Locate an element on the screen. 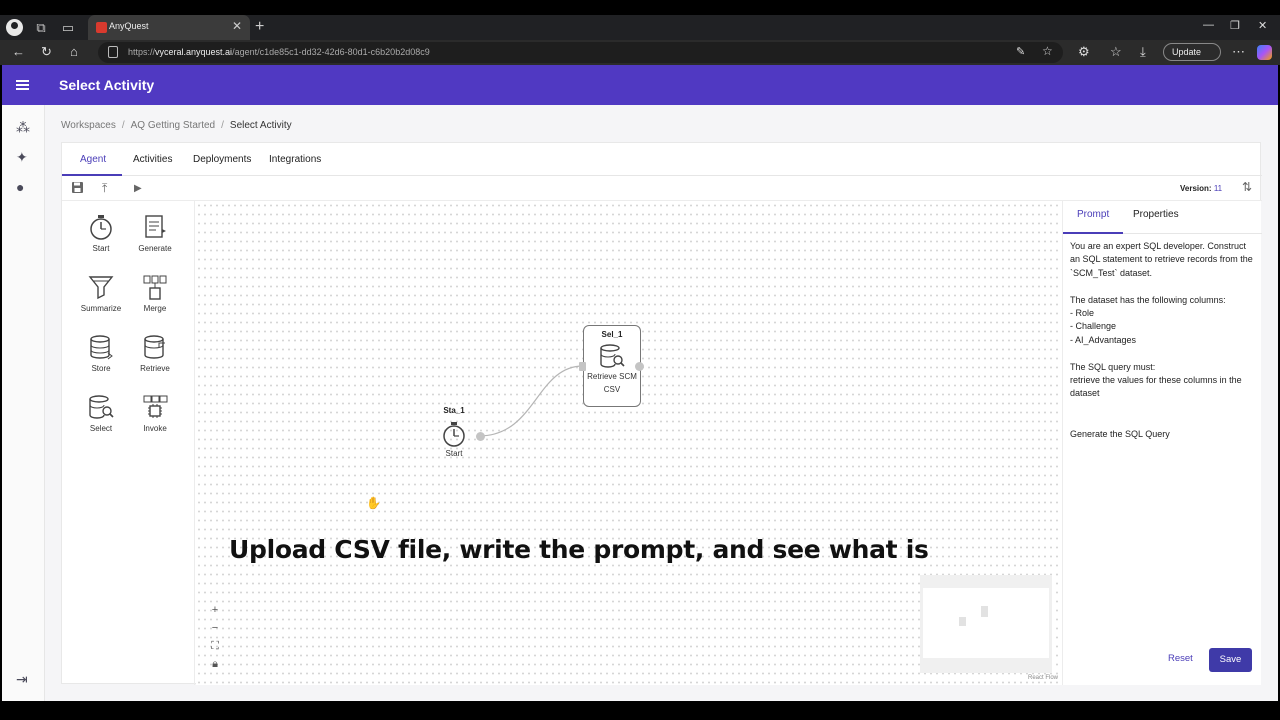 This screenshot has height=720, width=1280. tab-activities: Activities is located at coordinates (152, 159).